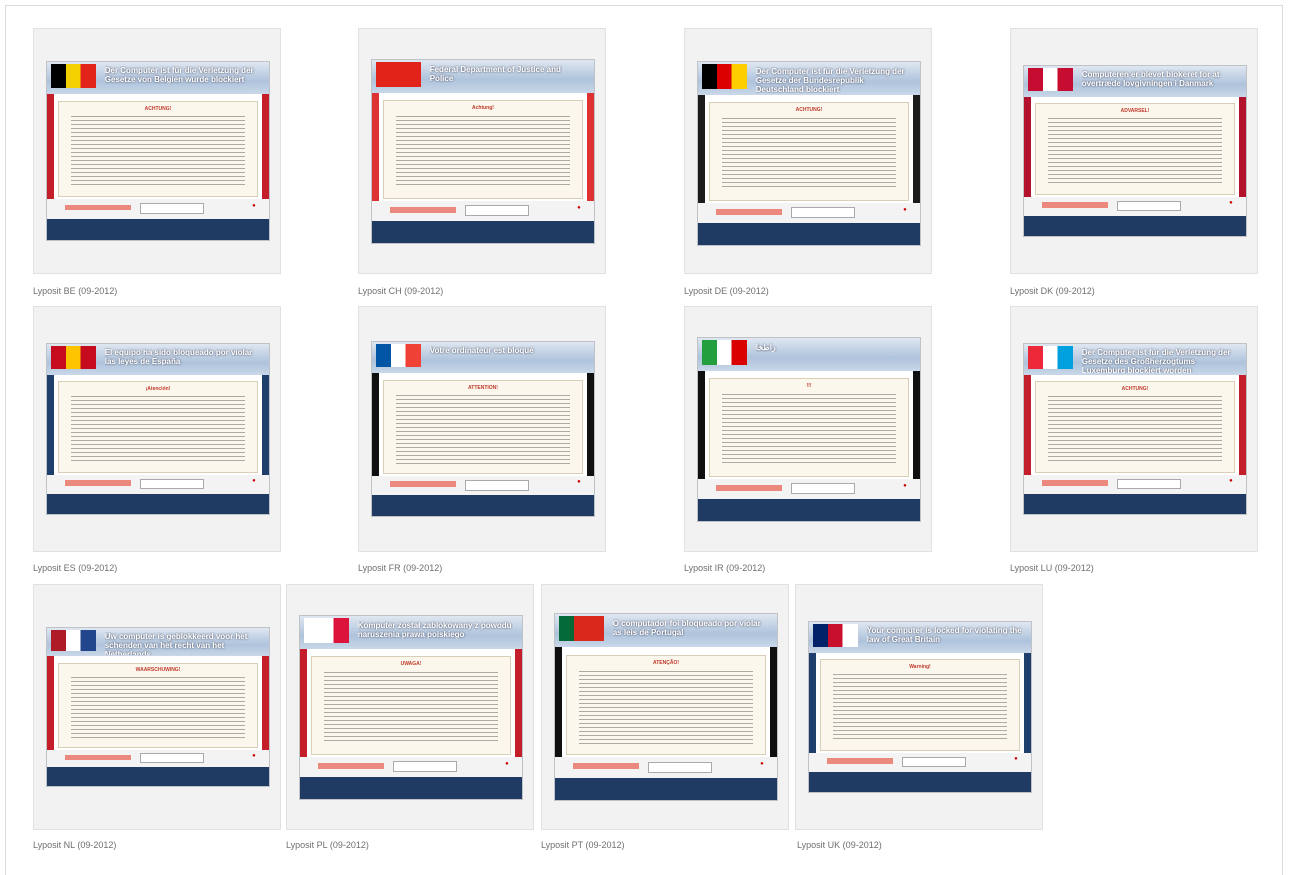 The image size is (1290, 875). Describe the element at coordinates (724, 568) in the screenshot. I see `gallery-caption: Lyposit IR (09-2012)` at that location.